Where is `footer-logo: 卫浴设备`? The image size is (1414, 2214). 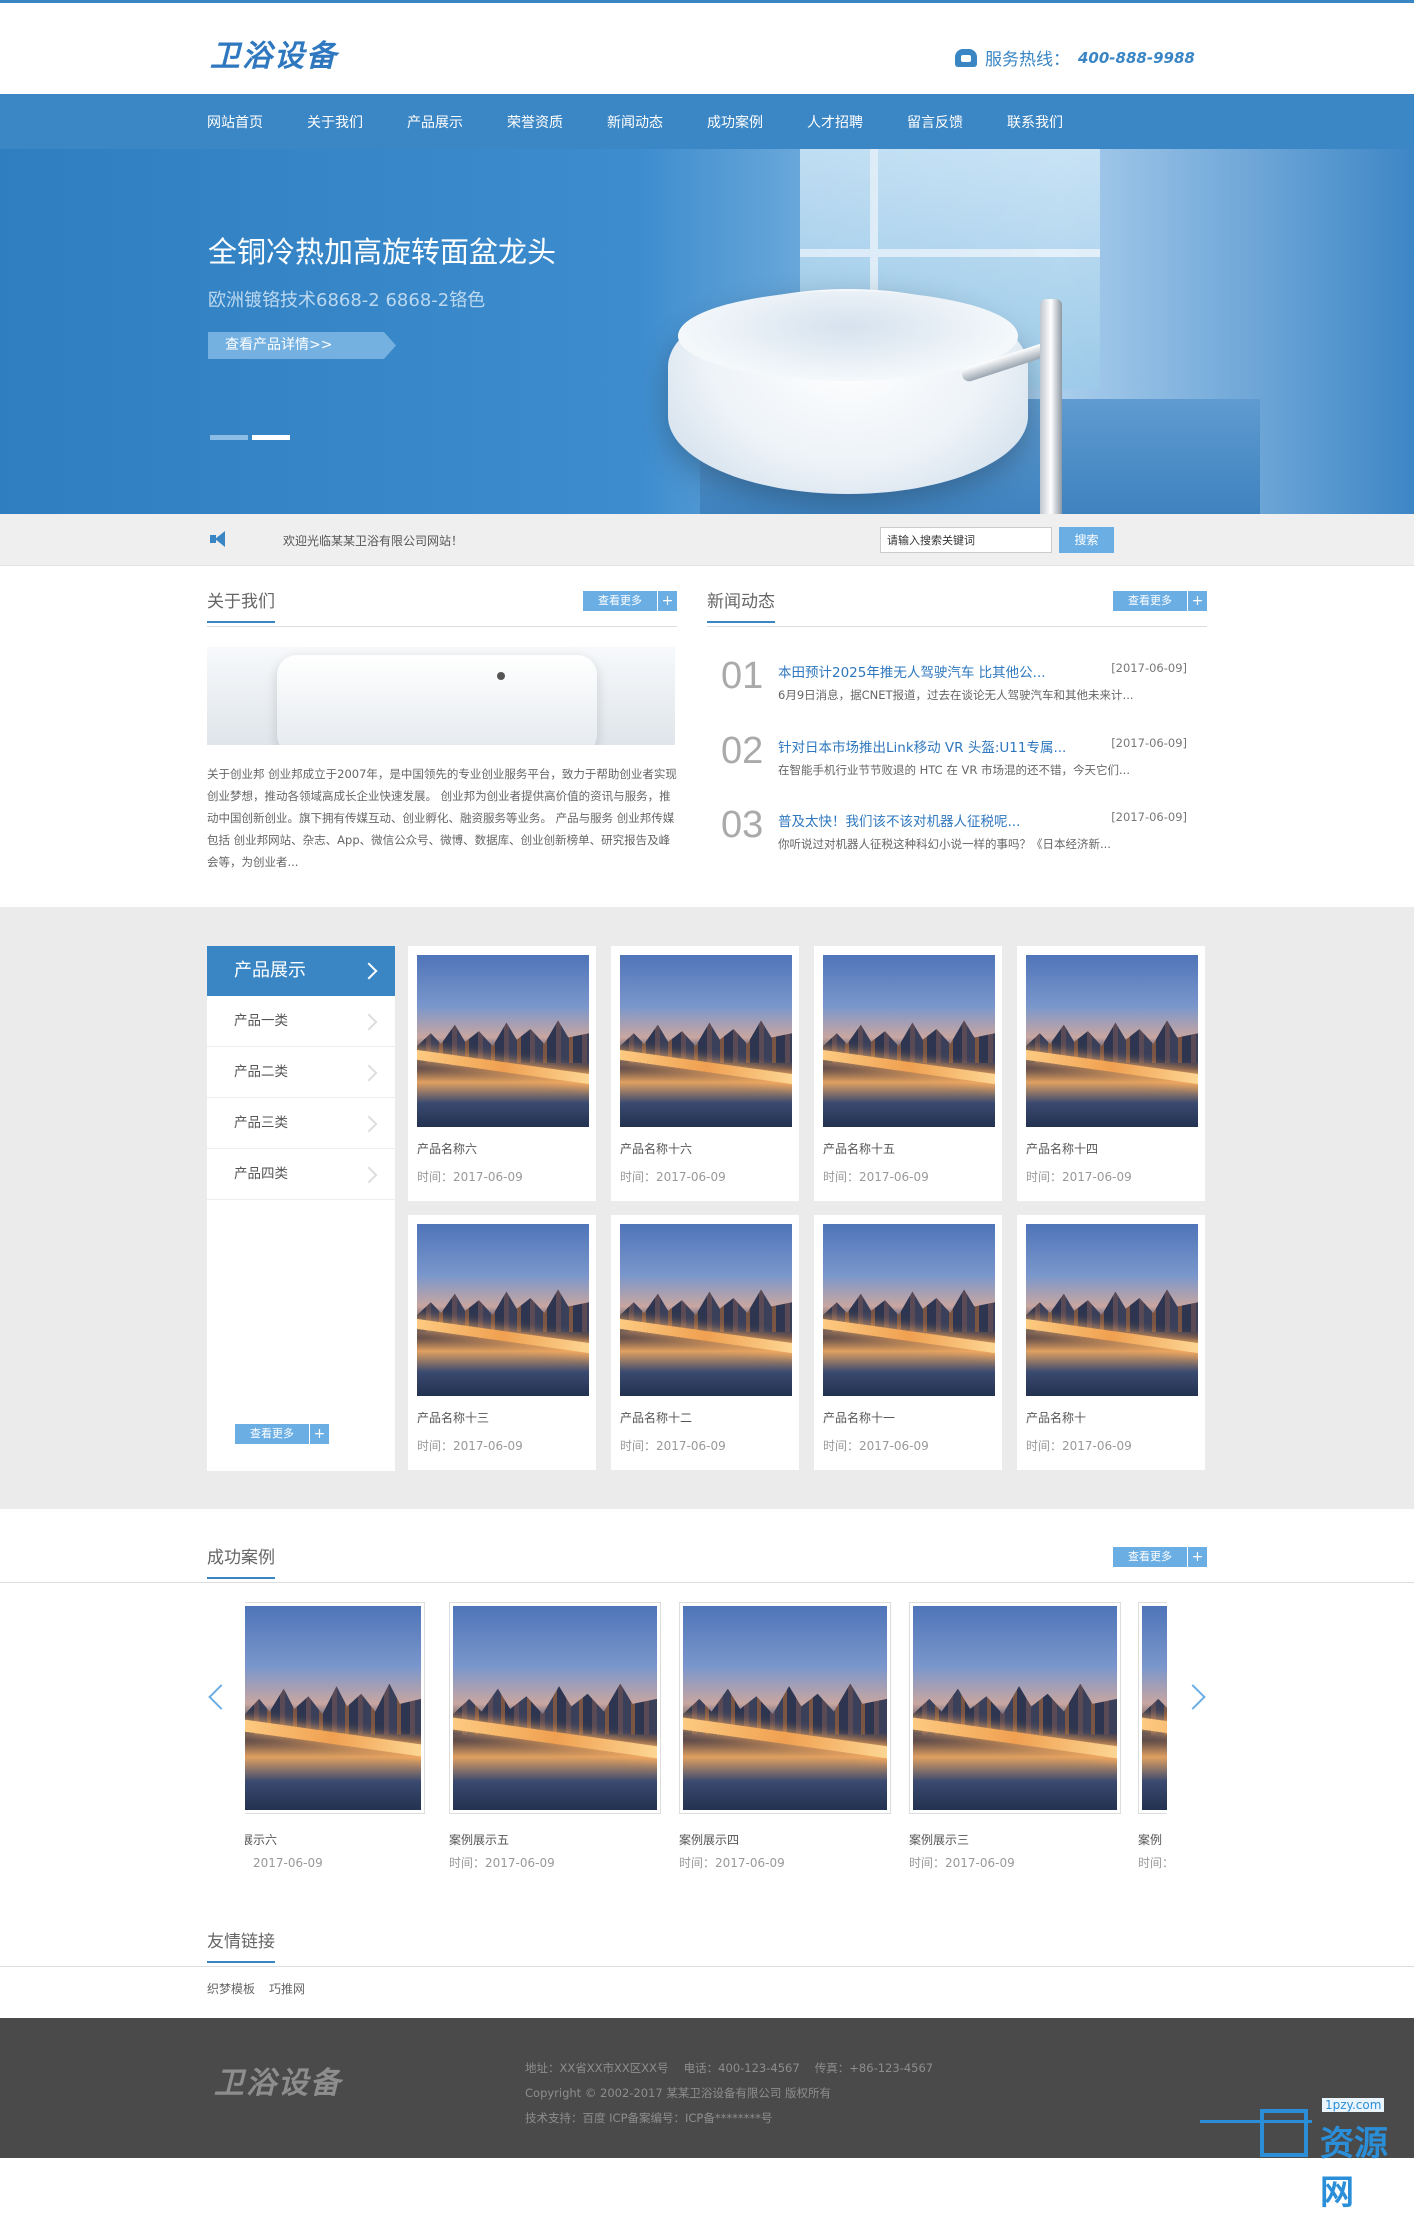
footer-logo: 卫浴设备 is located at coordinates (278, 2083).